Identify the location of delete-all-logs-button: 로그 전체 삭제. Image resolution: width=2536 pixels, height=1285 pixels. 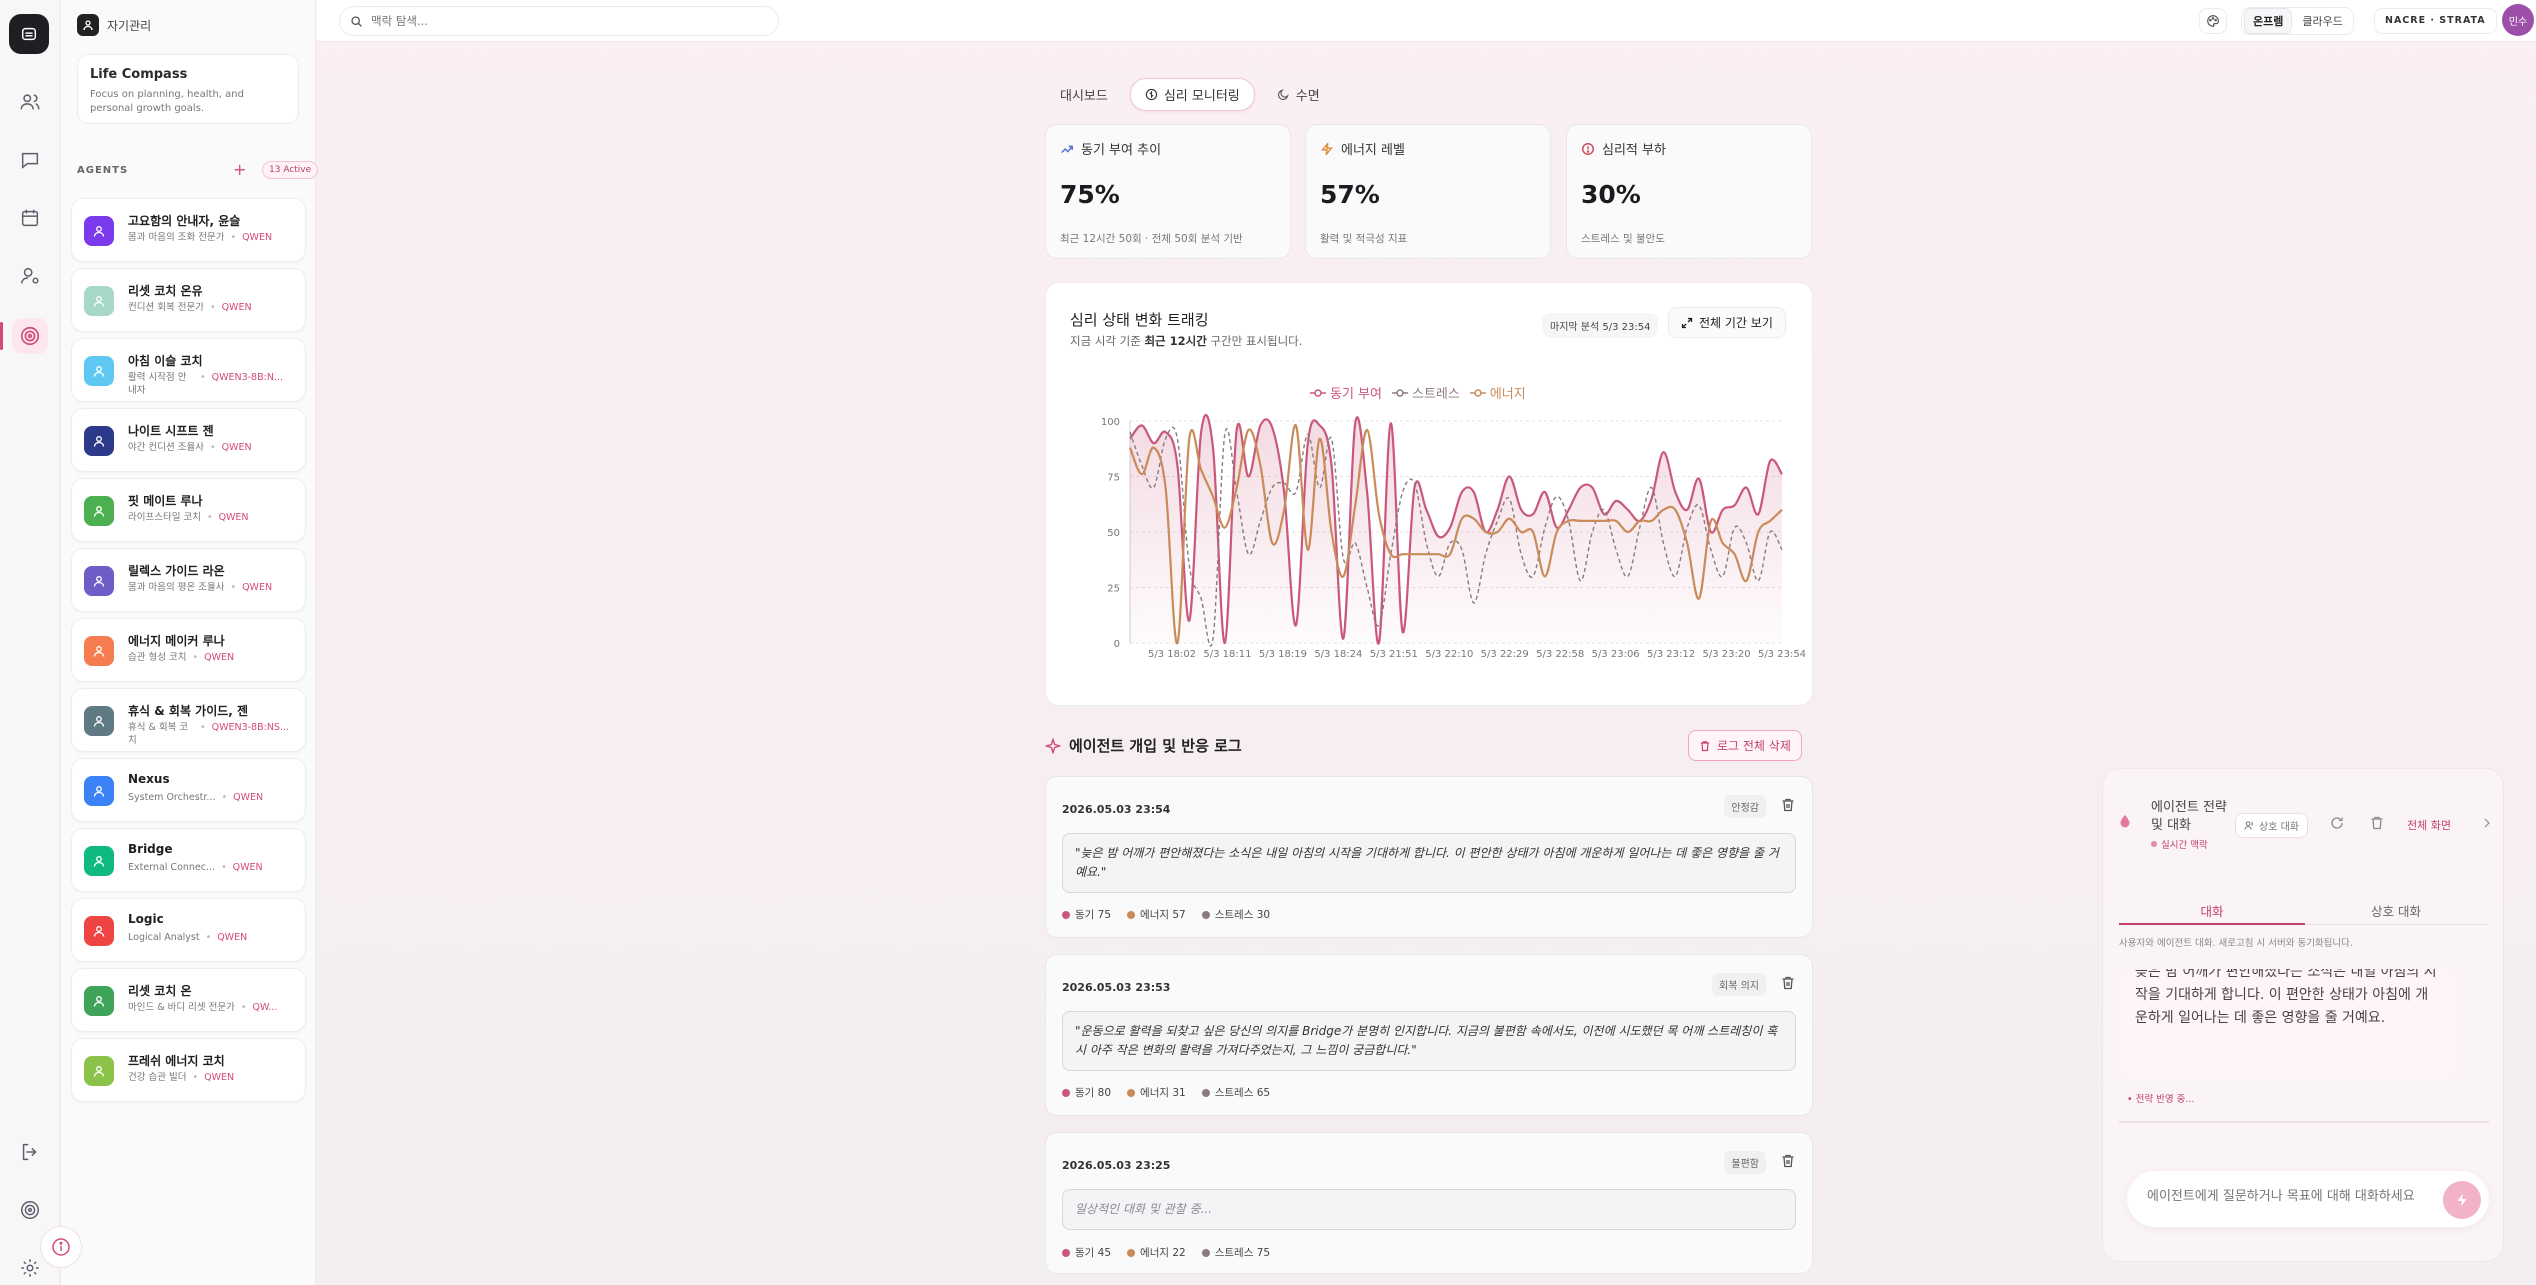
(1745, 745).